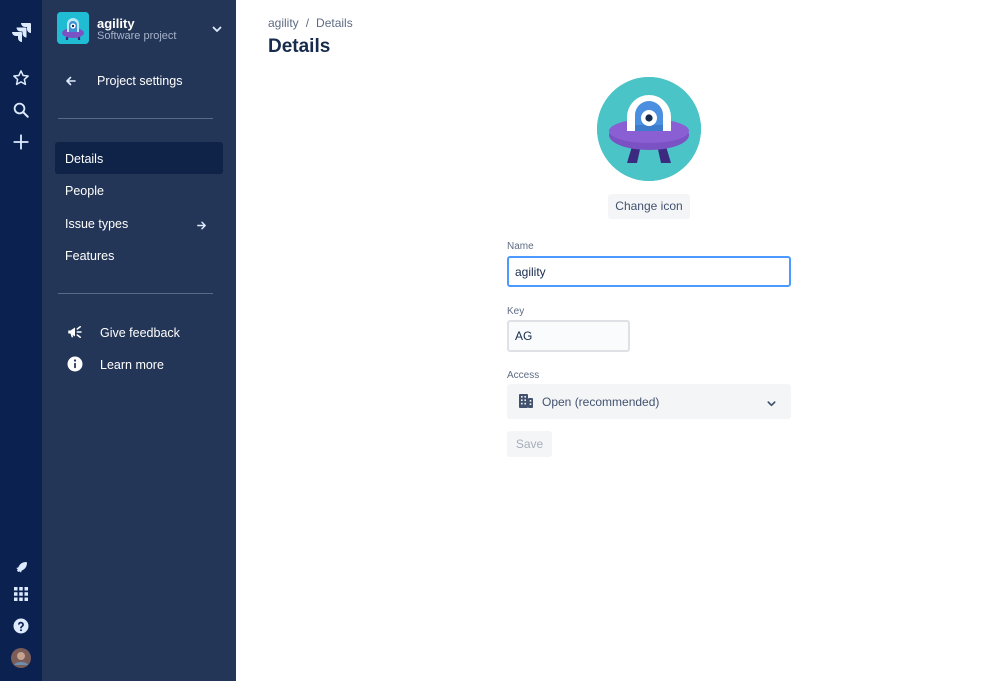 This screenshot has width=998, height=681. I want to click on sidebar-item-label: Features, so click(90, 256).